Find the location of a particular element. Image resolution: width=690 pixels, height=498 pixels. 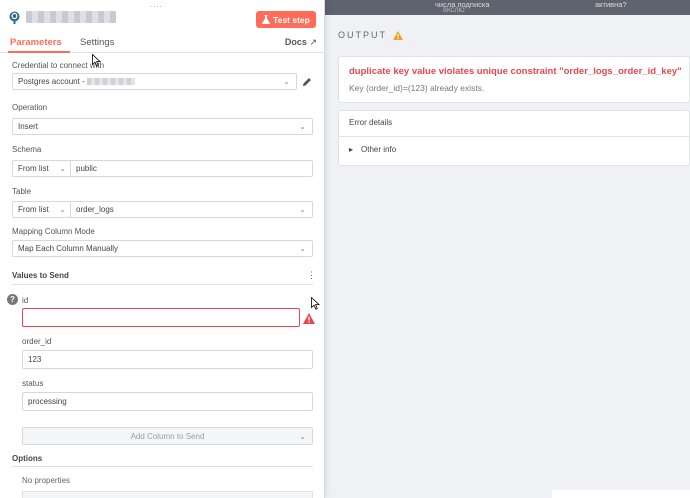

order-id-value: 123 is located at coordinates (35, 359).